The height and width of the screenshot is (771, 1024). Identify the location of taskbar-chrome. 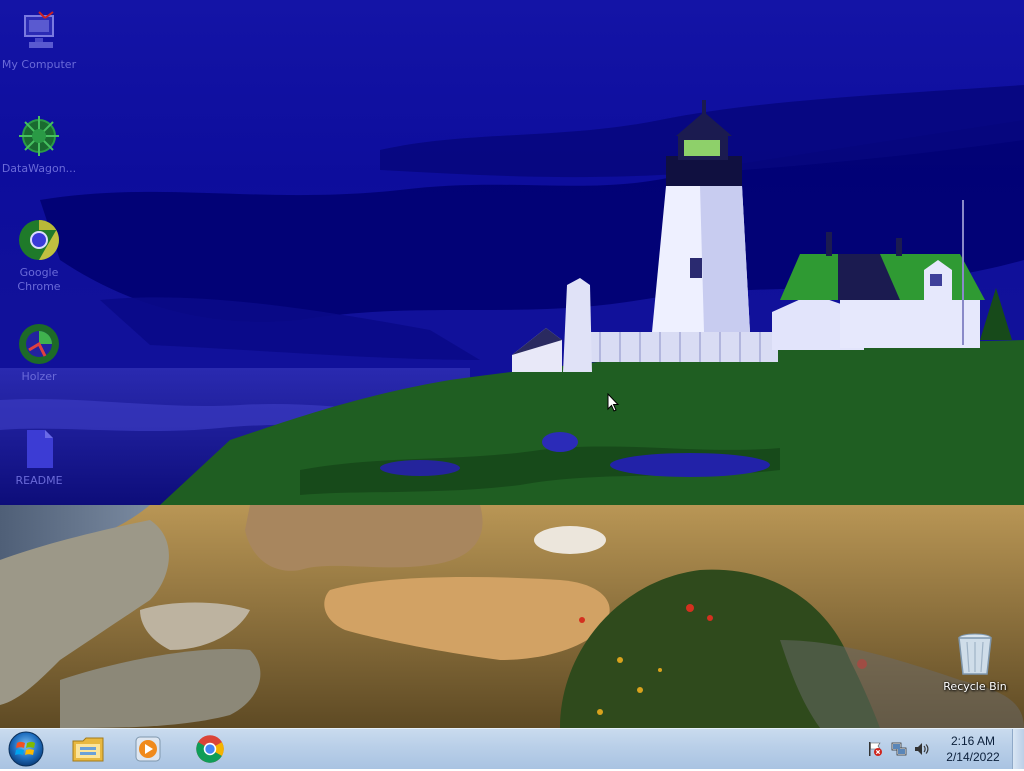
(210, 749).